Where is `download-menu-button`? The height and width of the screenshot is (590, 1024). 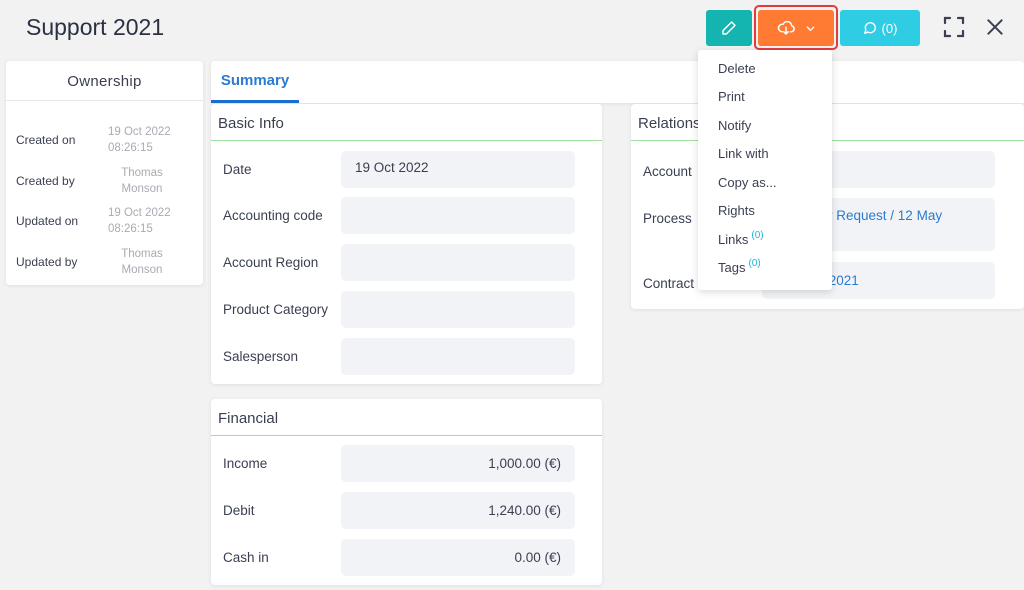 download-menu-button is located at coordinates (796, 28).